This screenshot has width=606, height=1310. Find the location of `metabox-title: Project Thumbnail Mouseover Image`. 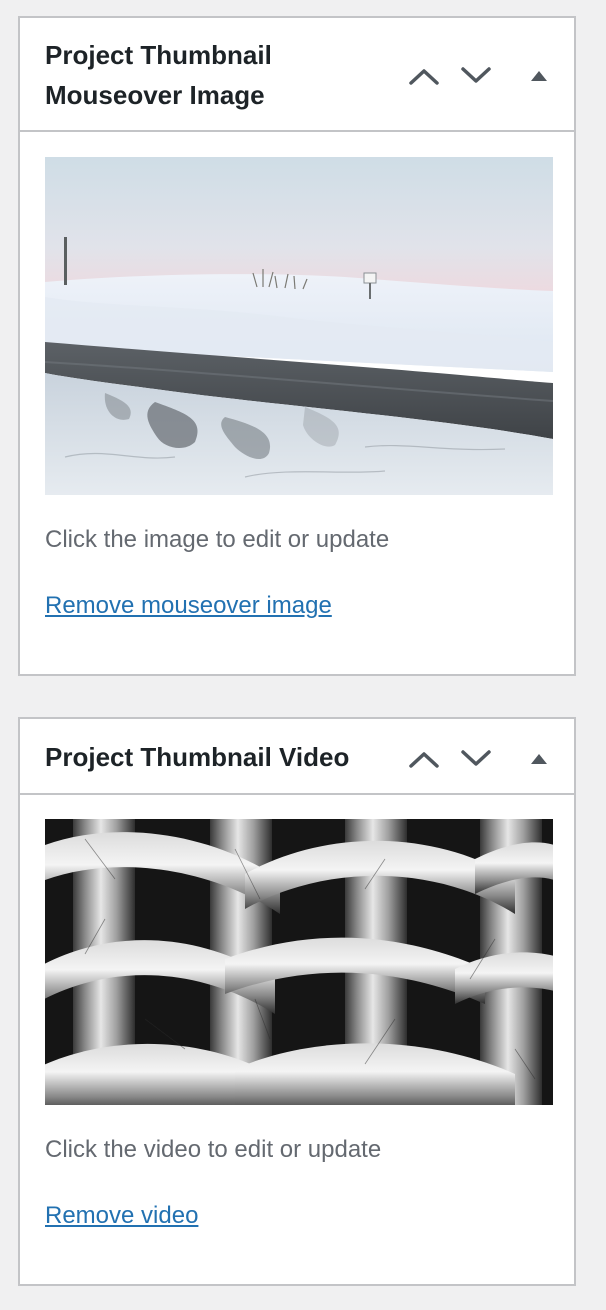

metabox-title: Project Thumbnail Mouseover Image is located at coordinates (158, 75).